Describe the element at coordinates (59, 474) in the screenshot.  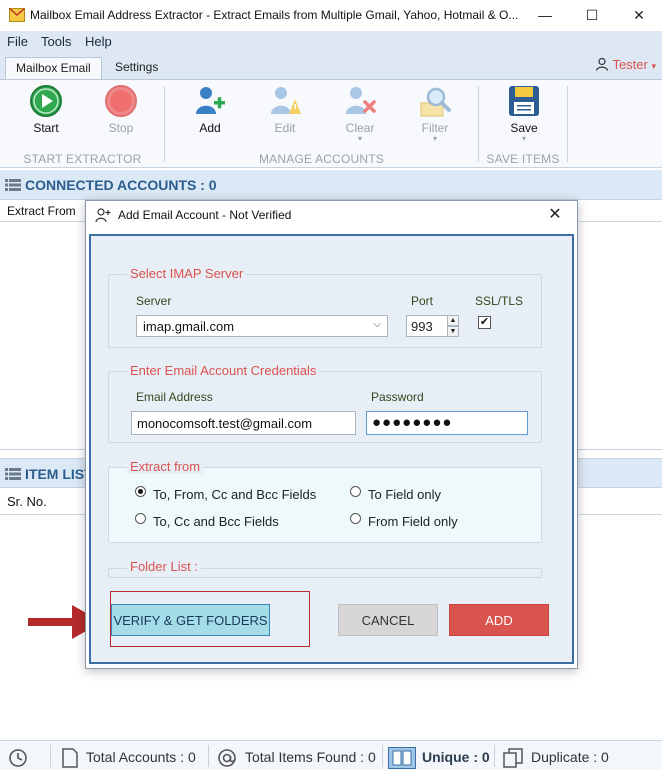
I see `item-list-title: ITEM LIST` at that location.